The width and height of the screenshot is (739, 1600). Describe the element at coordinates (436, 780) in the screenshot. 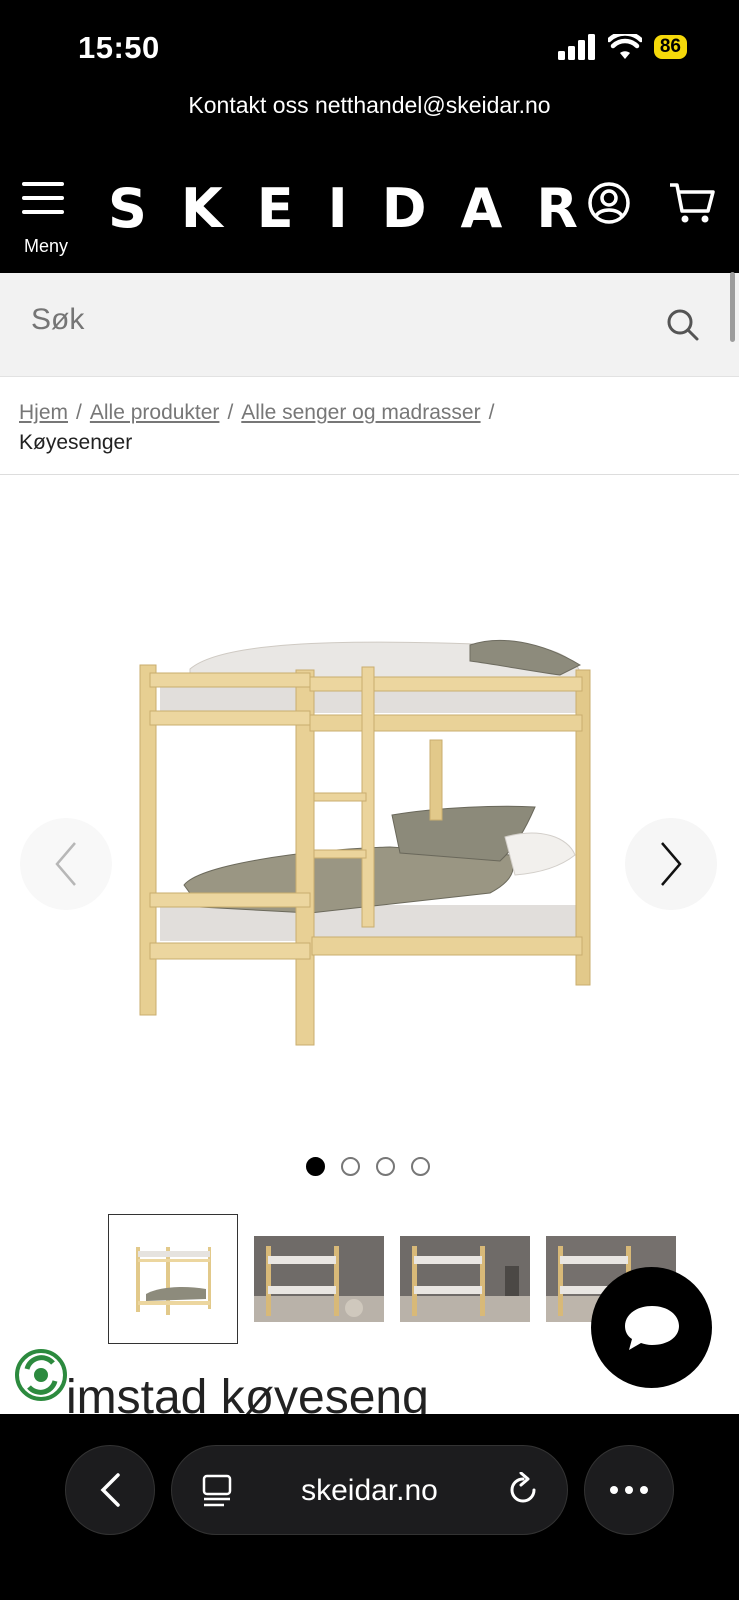

I see `bed-post` at that location.